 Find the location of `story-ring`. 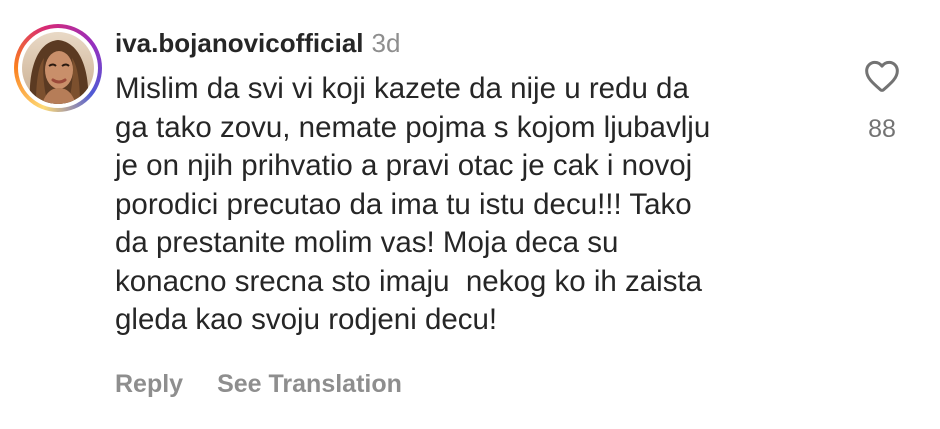

story-ring is located at coordinates (58, 68).